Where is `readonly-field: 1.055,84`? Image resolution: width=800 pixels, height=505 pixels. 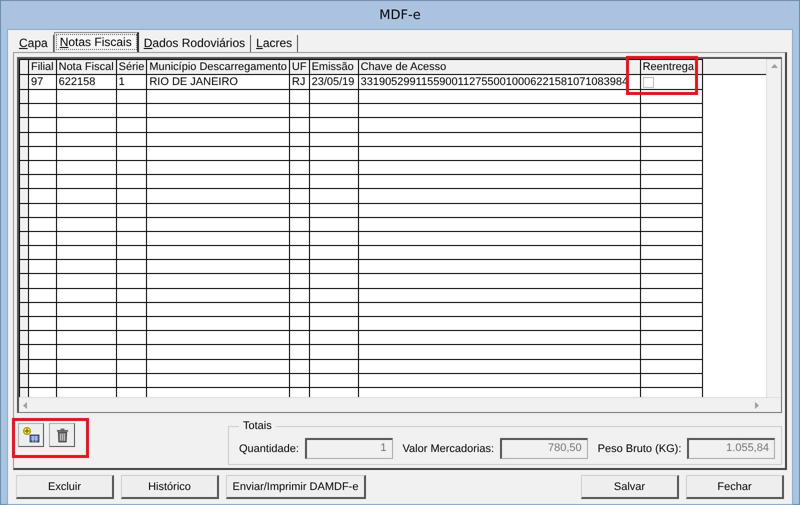 readonly-field: 1.055,84 is located at coordinates (731, 448).